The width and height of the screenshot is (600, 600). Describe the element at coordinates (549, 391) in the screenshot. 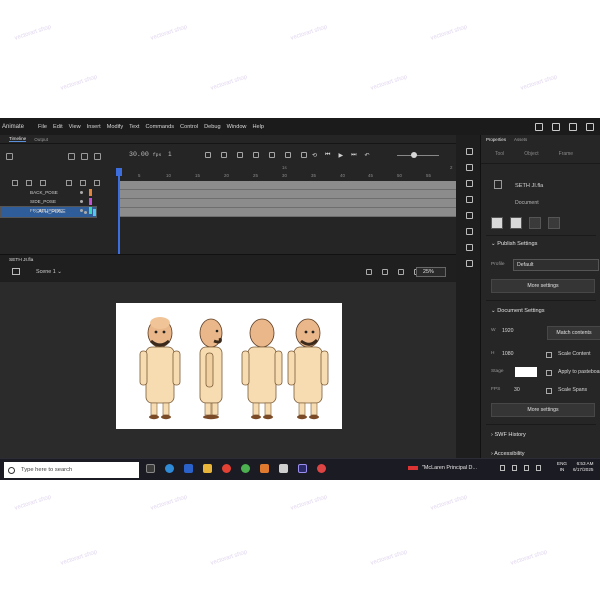

I see `scale-spans-checkbox` at that location.